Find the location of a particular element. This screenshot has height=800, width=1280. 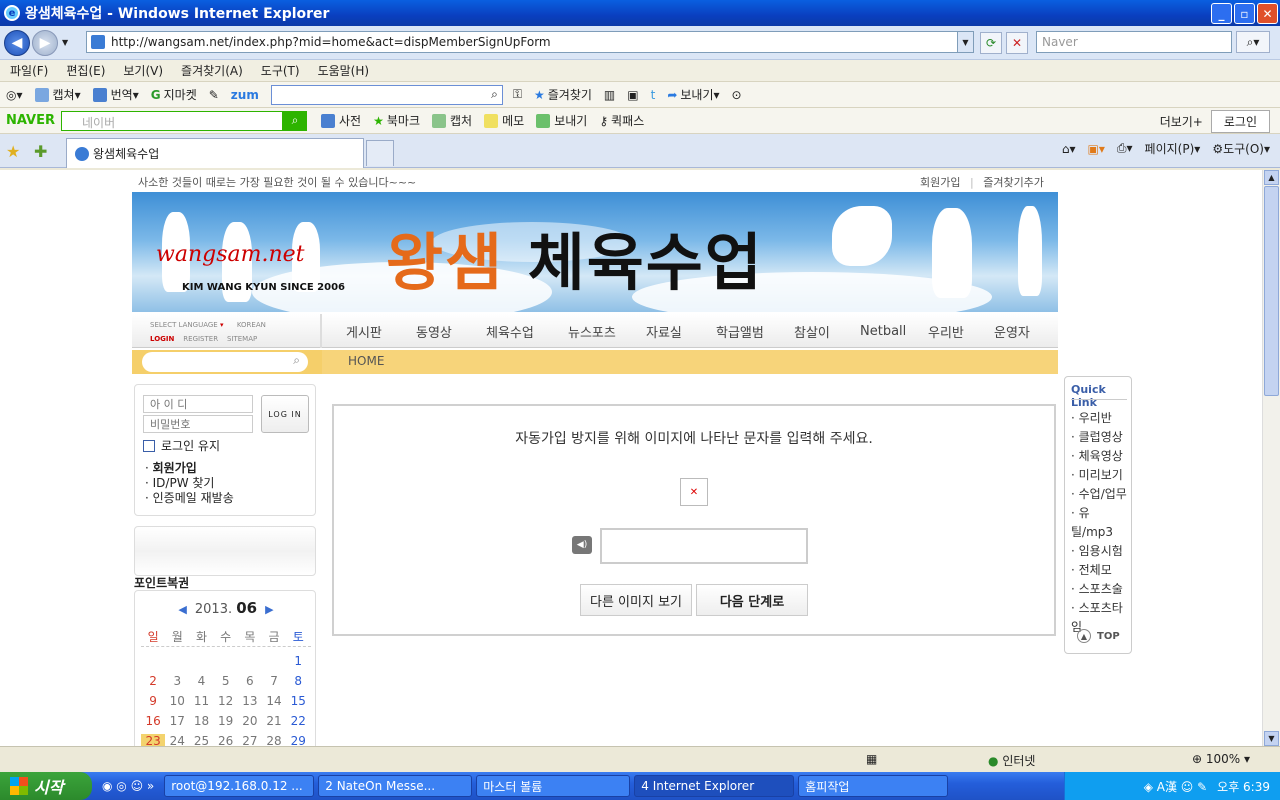

quickpass-button: ⚷ 퀵패스 is located at coordinates (621, 120).